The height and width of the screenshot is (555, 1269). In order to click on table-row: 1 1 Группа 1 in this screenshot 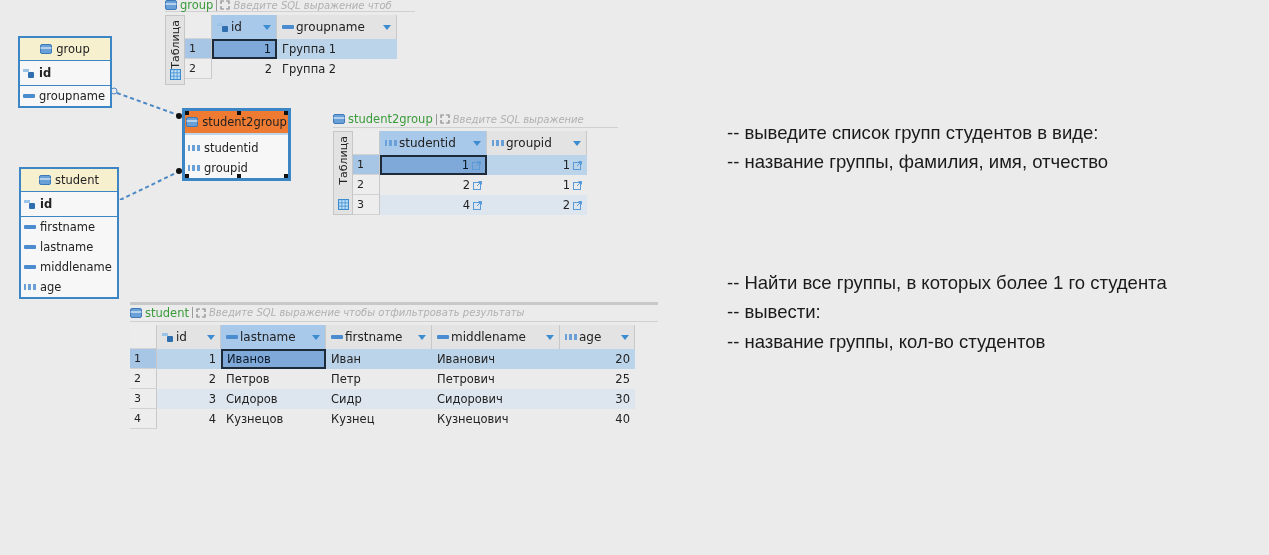, I will do `click(291, 49)`.